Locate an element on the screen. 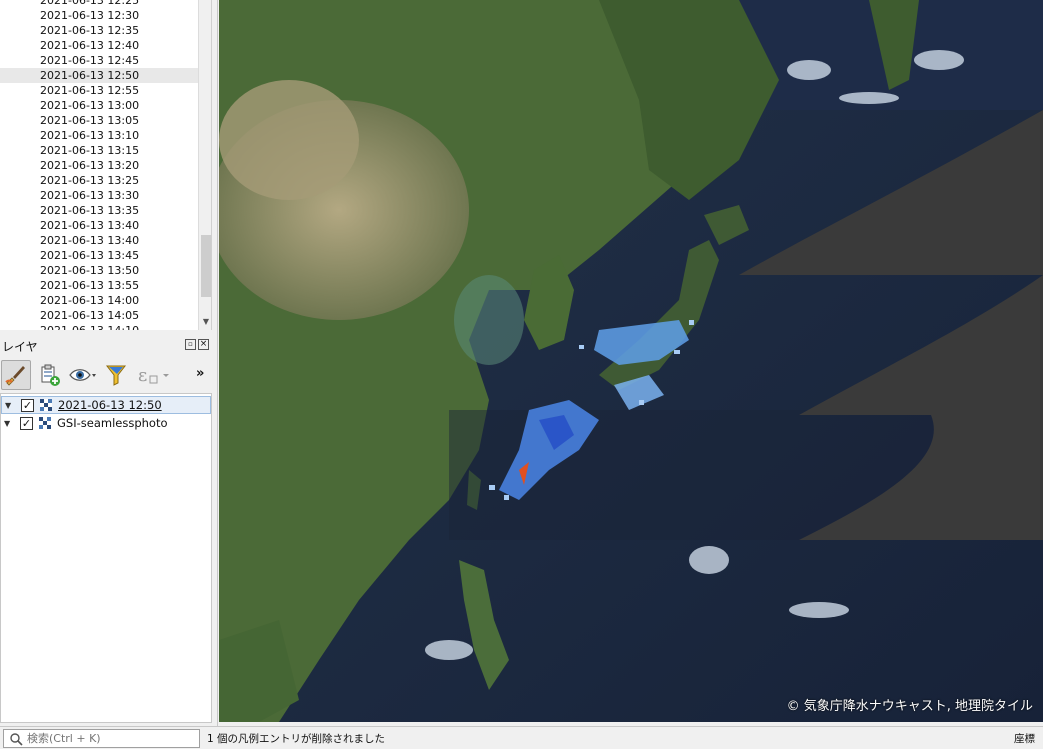 The width and height of the screenshot is (1043, 749). time-list-item: 2021-06-13 13:25 is located at coordinates (99, 180).